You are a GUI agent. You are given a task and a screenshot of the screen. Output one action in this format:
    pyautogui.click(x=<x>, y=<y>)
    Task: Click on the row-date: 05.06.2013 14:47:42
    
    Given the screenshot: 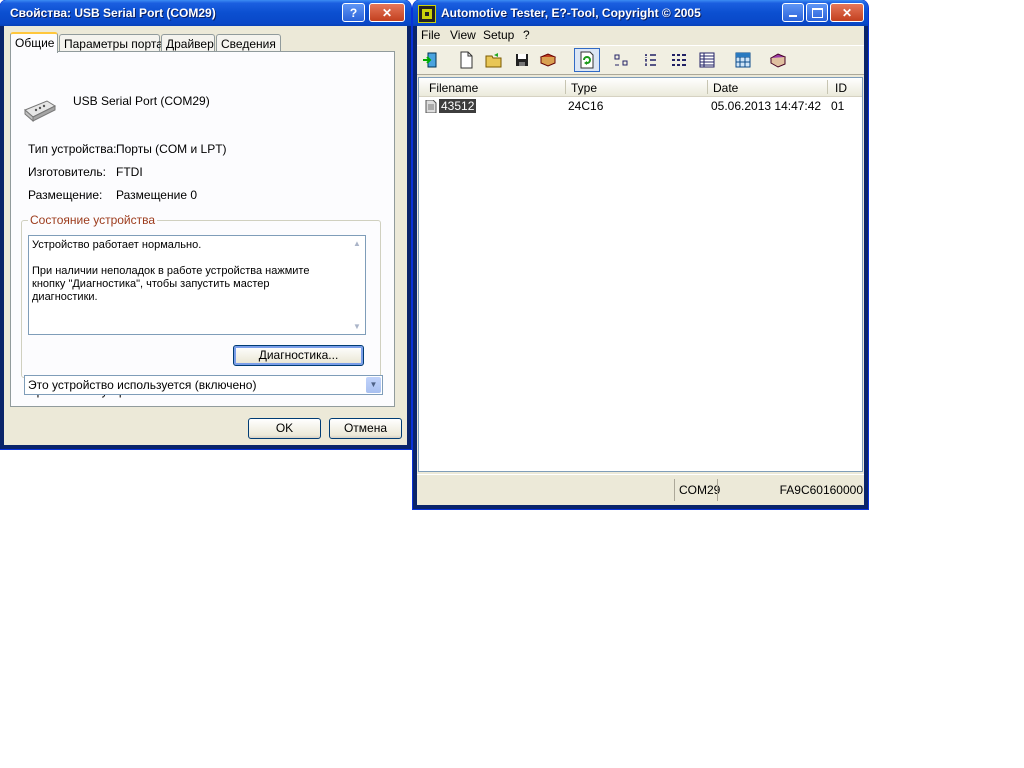 What is the action you would take?
    pyautogui.click(x=766, y=106)
    